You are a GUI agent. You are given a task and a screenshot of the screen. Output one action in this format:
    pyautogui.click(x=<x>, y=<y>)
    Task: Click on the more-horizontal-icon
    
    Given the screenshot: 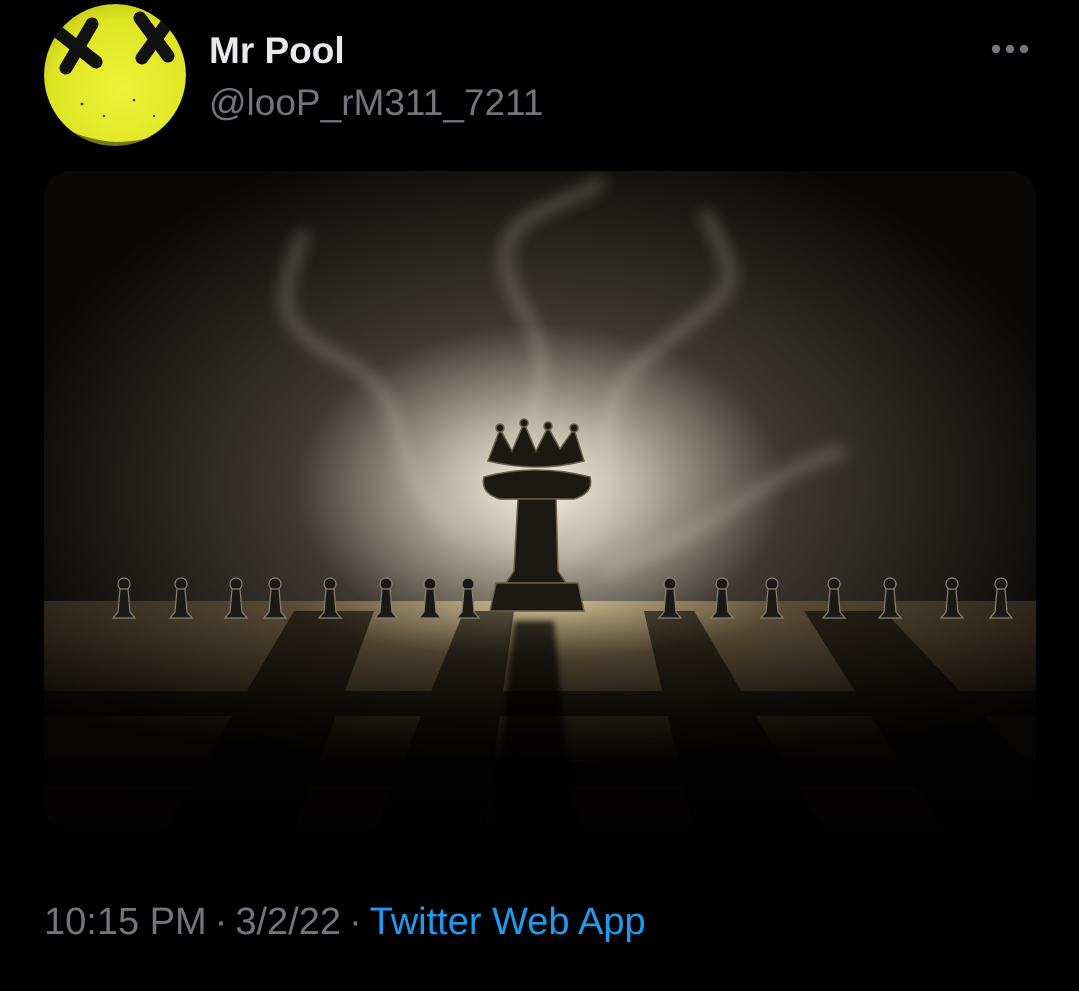 What is the action you would take?
    pyautogui.click(x=1010, y=49)
    